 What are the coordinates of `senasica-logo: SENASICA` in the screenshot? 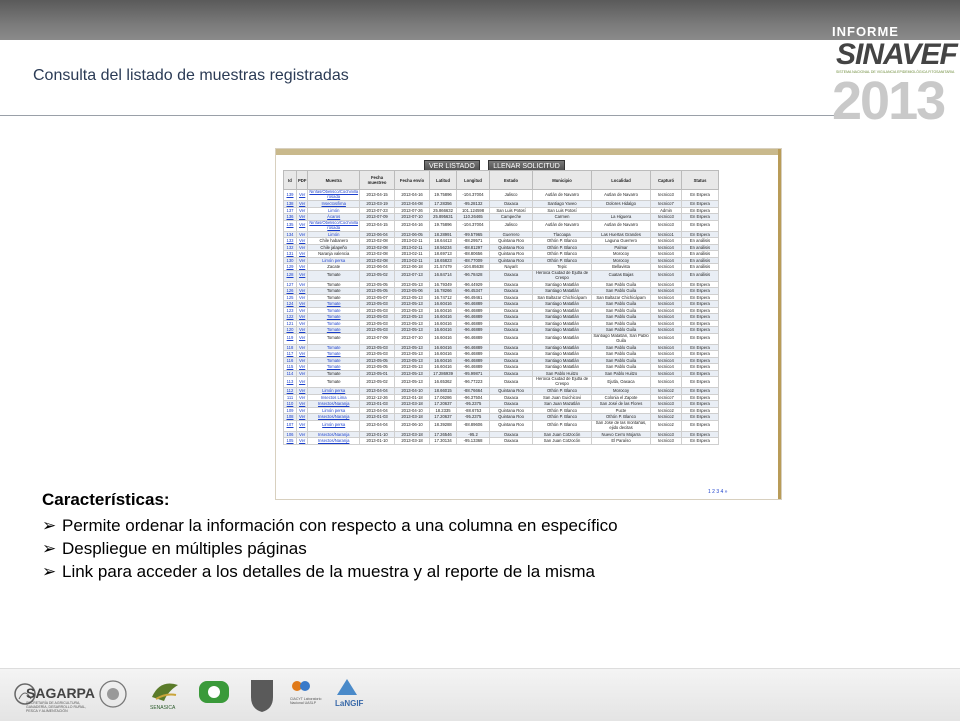 It's located at (167, 695).